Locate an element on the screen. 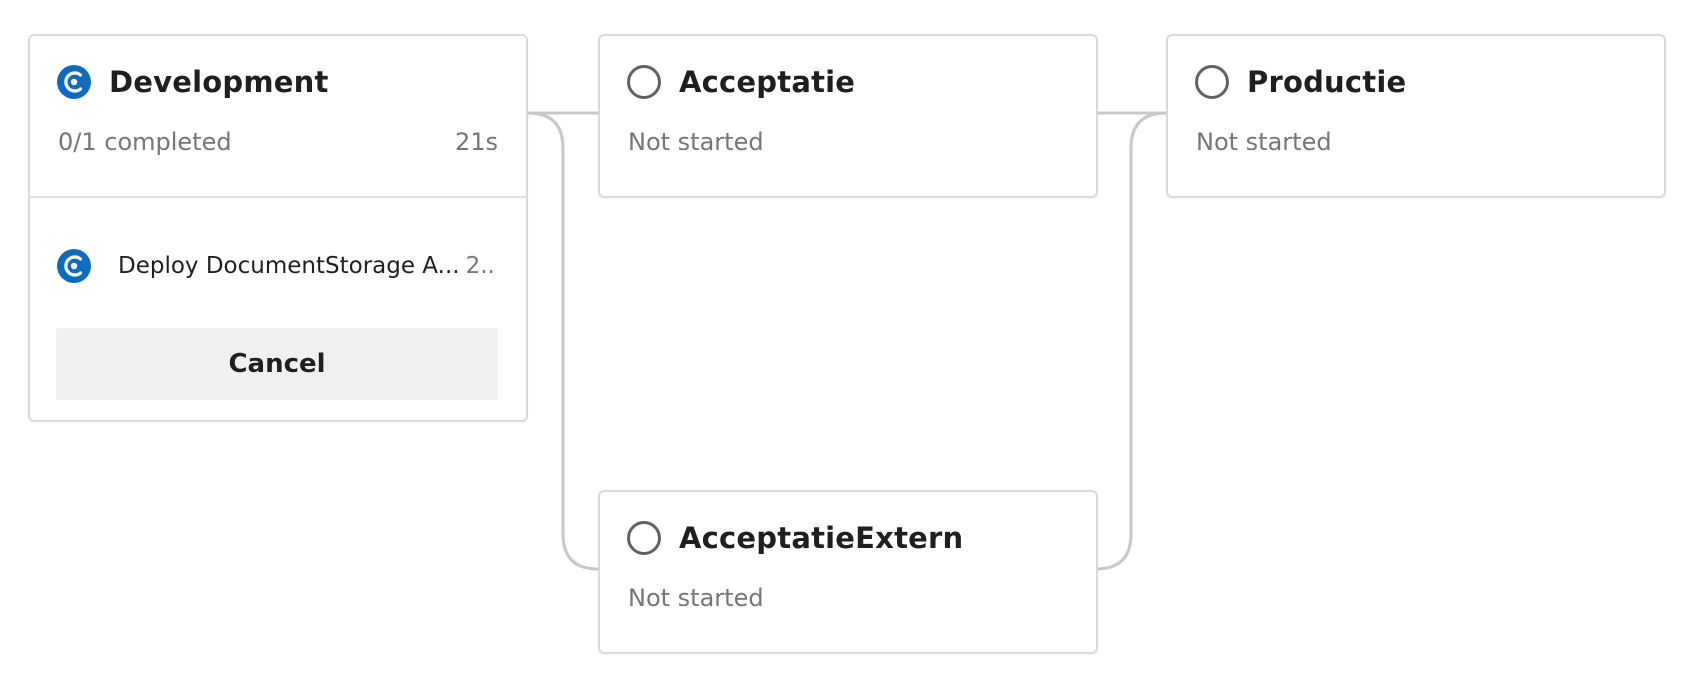  stage-header: Acceptatie is located at coordinates (740, 82).